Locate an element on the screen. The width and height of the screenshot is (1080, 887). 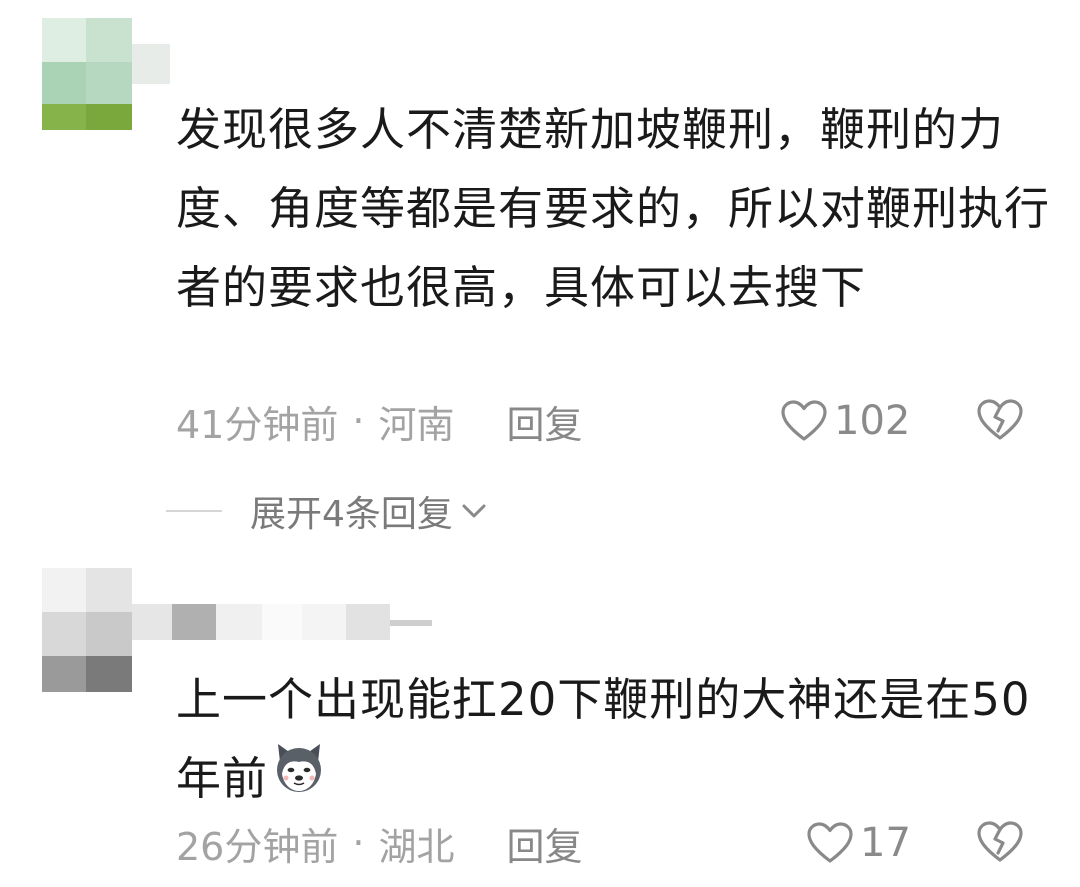
divider is located at coordinates (194, 511).